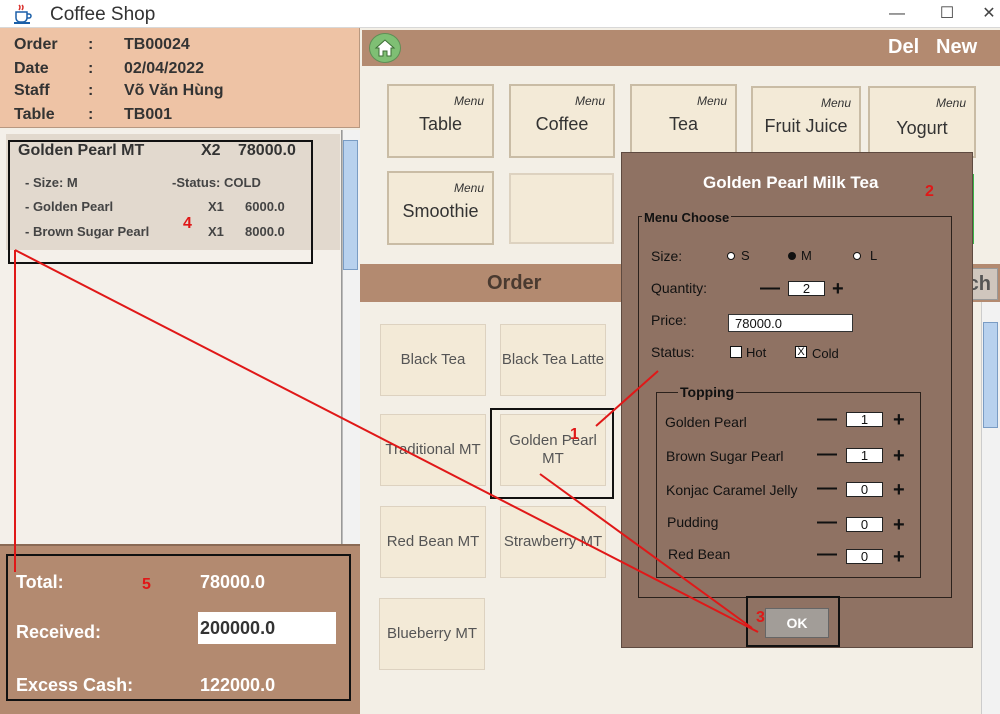 The image size is (1000, 714). What do you see at coordinates (160, 202) in the screenshot?
I see `annotation-box-order-item` at bounding box center [160, 202].